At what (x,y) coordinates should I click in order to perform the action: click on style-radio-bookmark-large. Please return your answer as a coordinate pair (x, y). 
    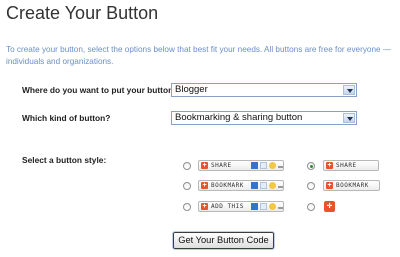
    Looking at the image, I should click on (311, 186).